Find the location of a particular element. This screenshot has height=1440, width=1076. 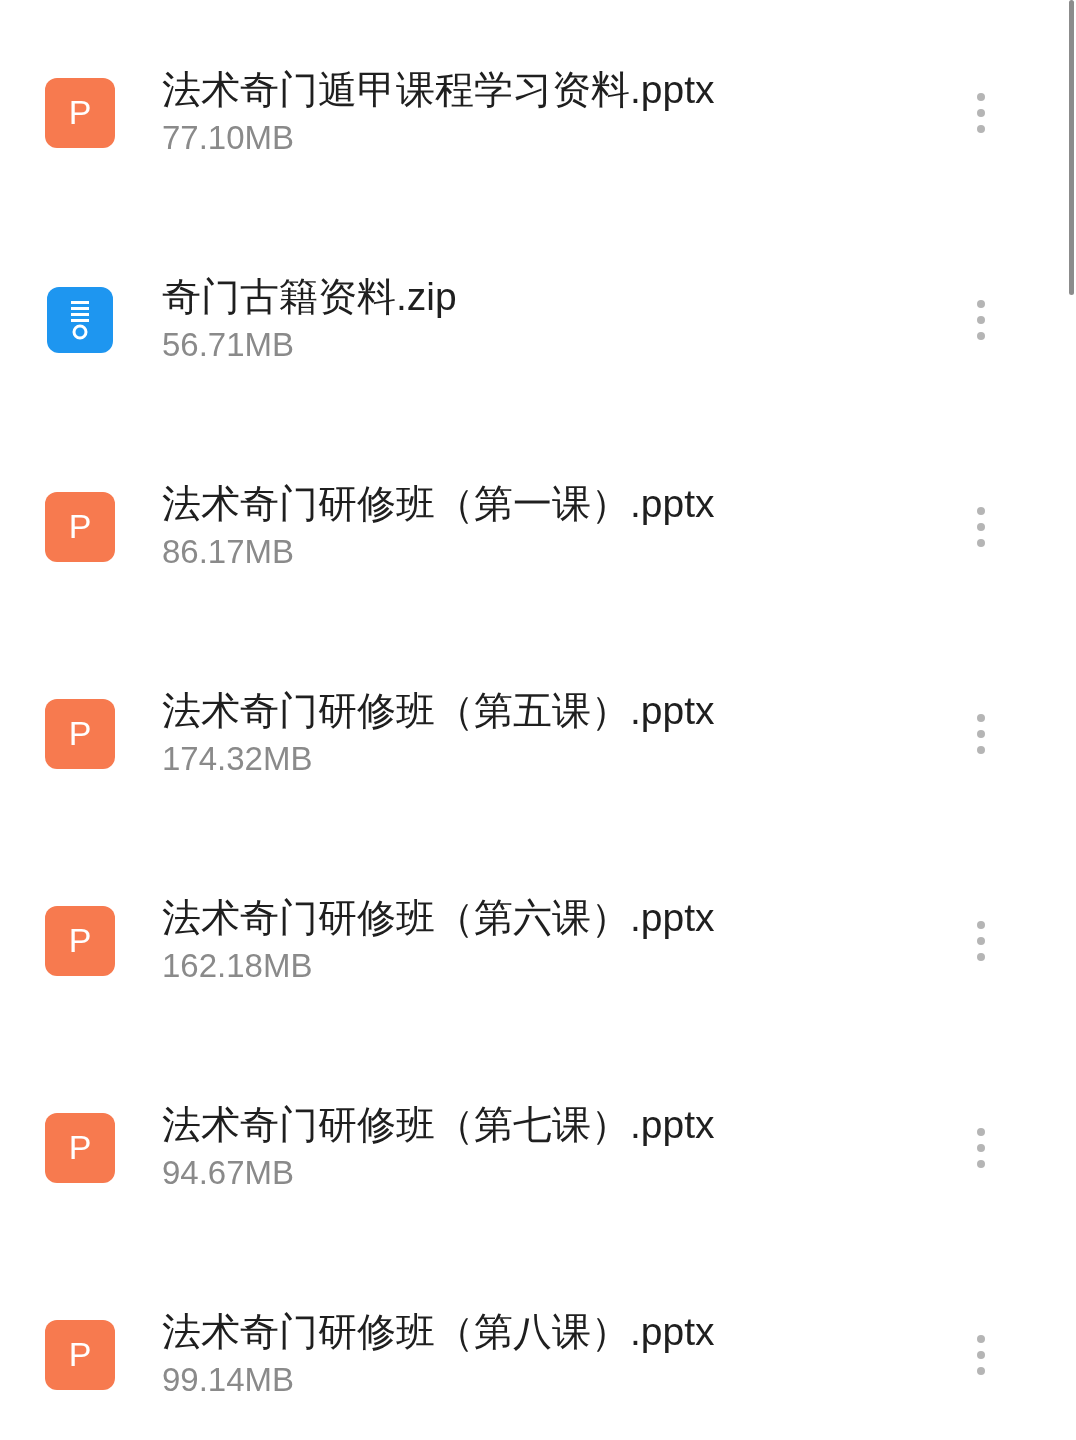

file-size: 77.10MB is located at coordinates (229, 137).